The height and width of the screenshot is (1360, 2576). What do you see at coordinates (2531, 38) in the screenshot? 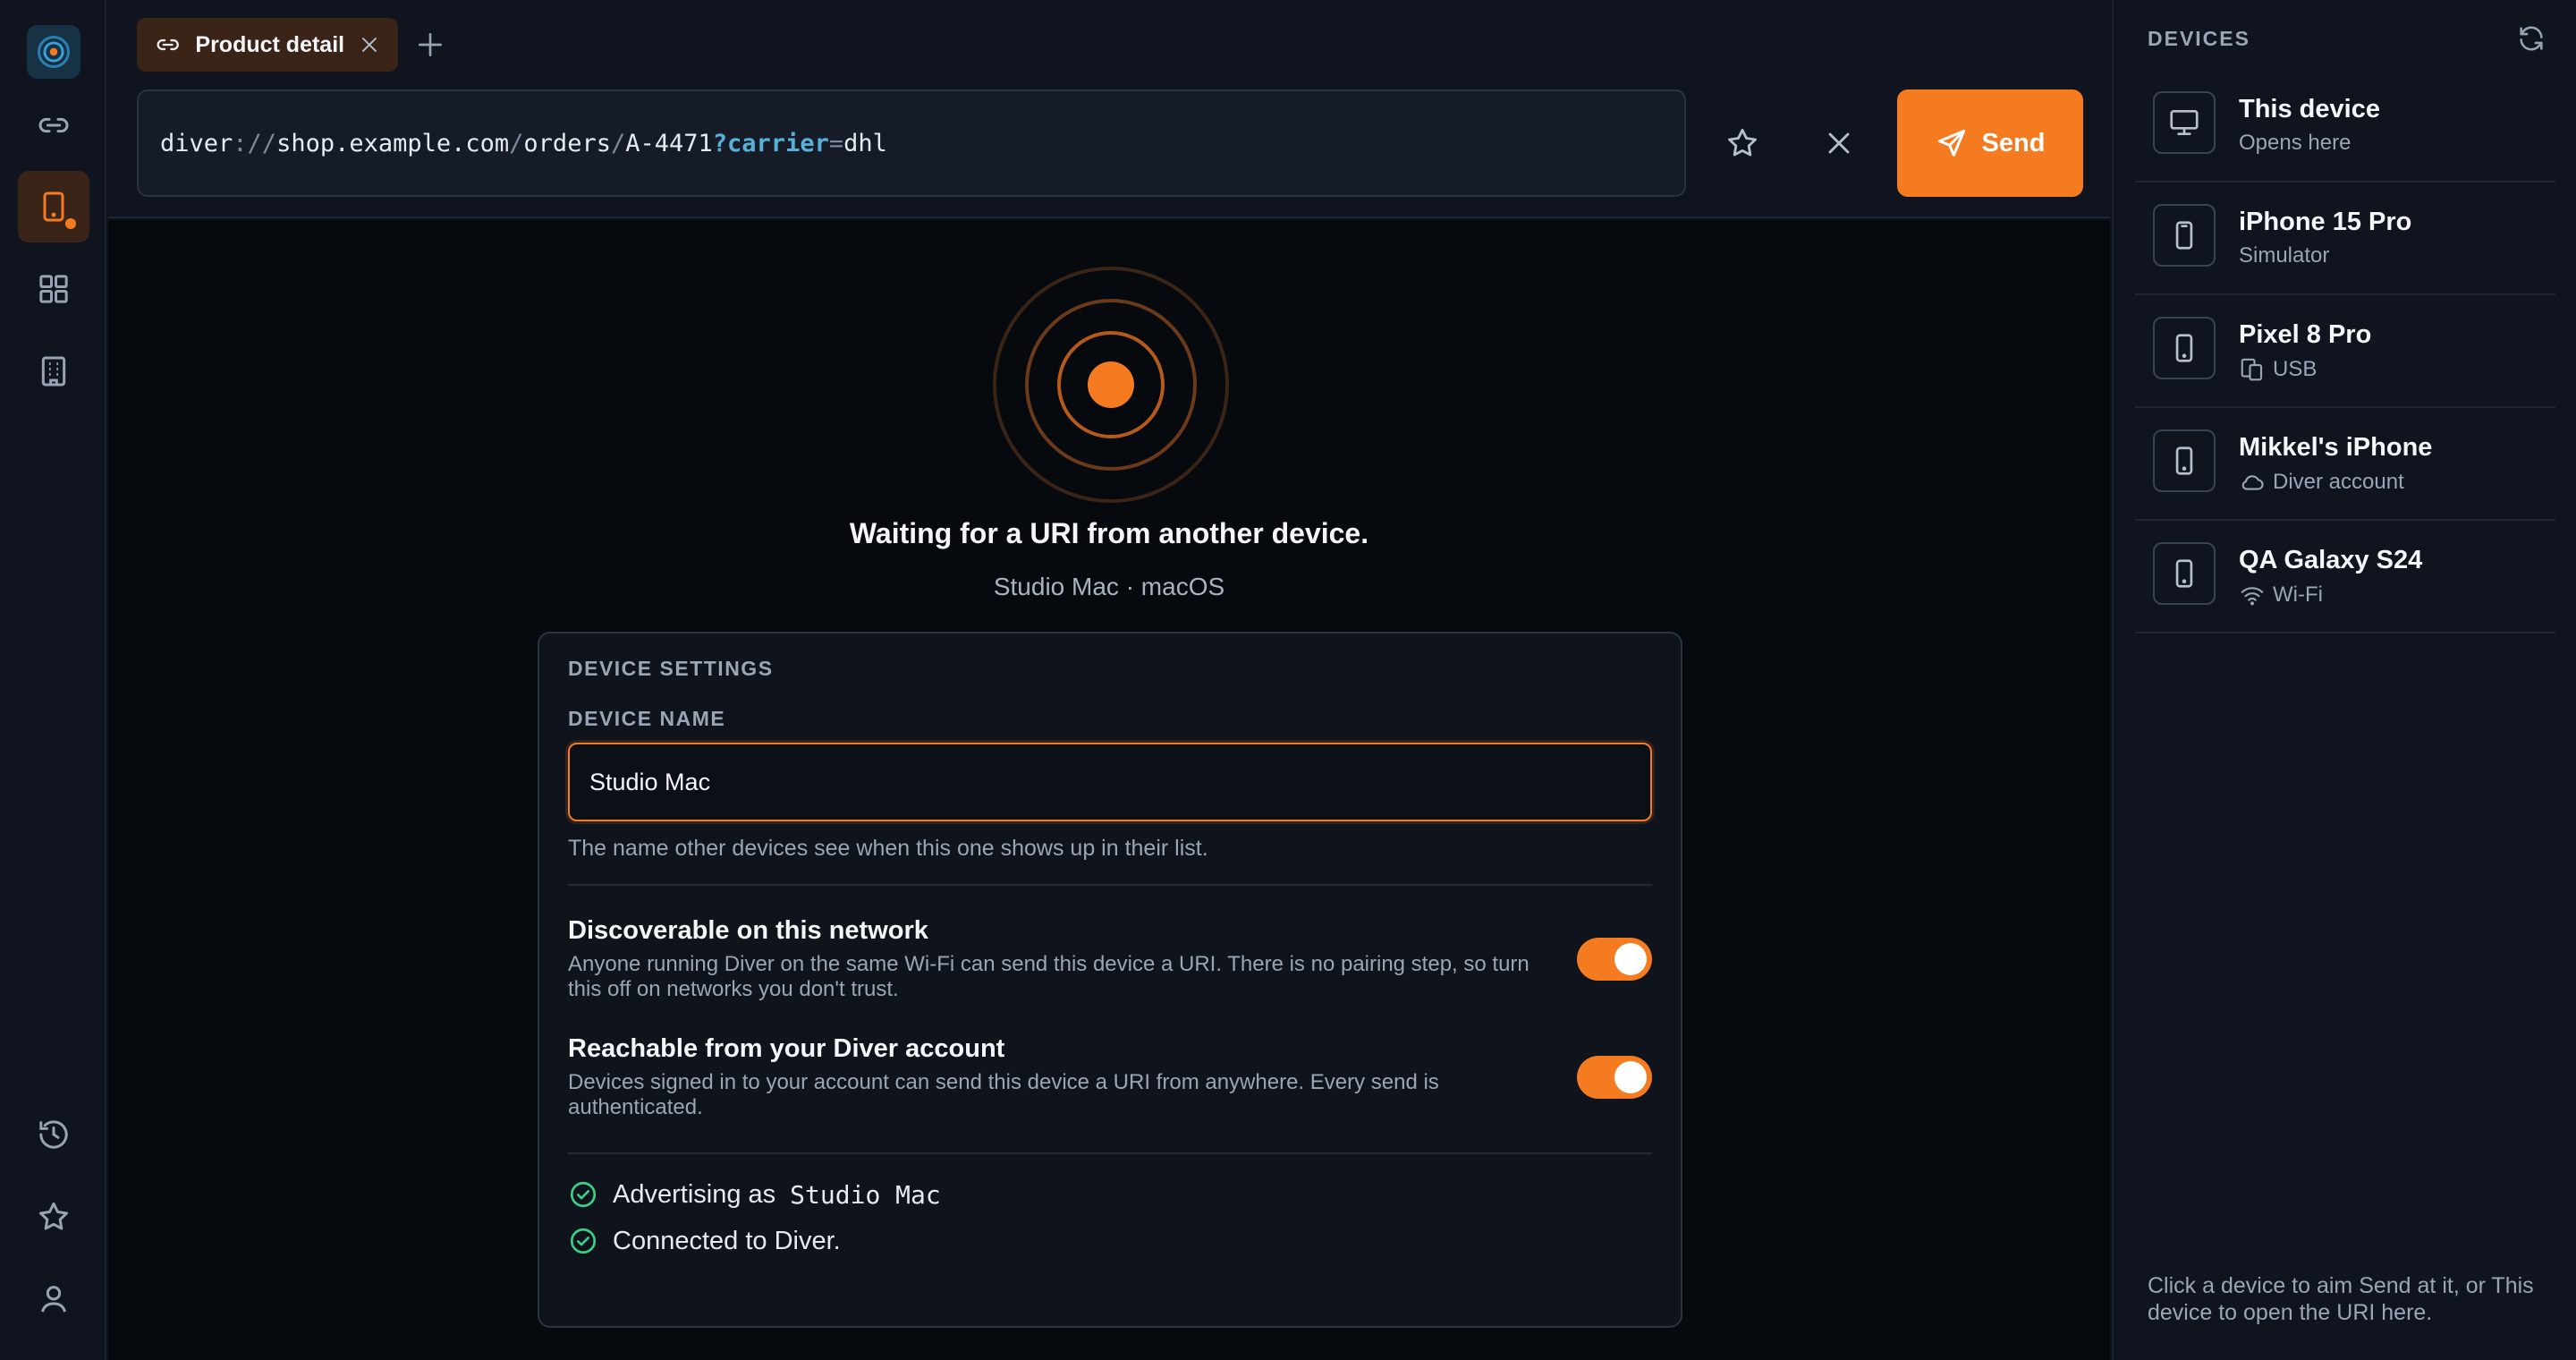
I see `refresh-icon` at bounding box center [2531, 38].